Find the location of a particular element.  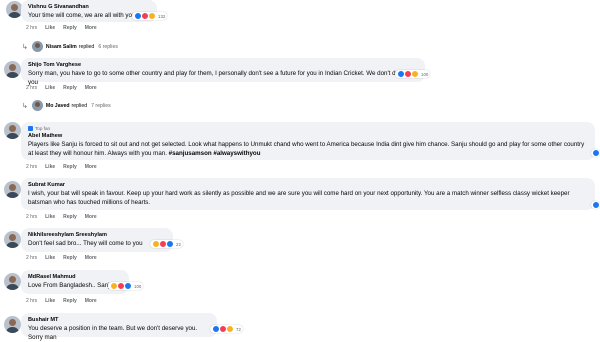

reply-count: 7 replies is located at coordinates (101, 105).